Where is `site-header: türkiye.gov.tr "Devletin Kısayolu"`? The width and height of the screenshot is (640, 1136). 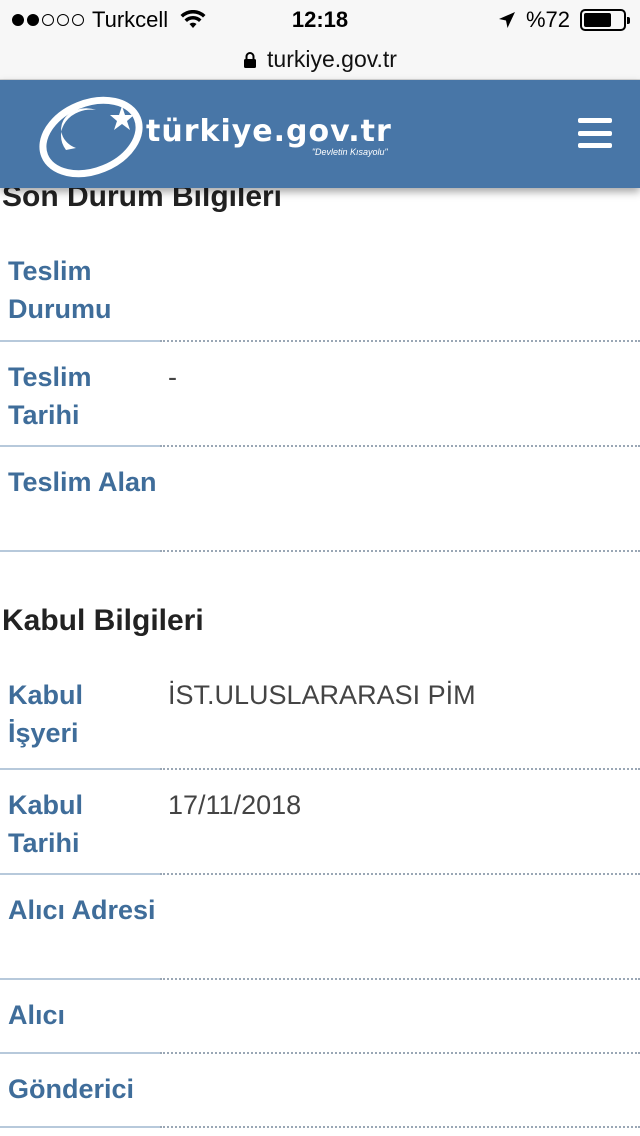 site-header: türkiye.gov.tr "Devletin Kısayolu" is located at coordinates (320, 134).